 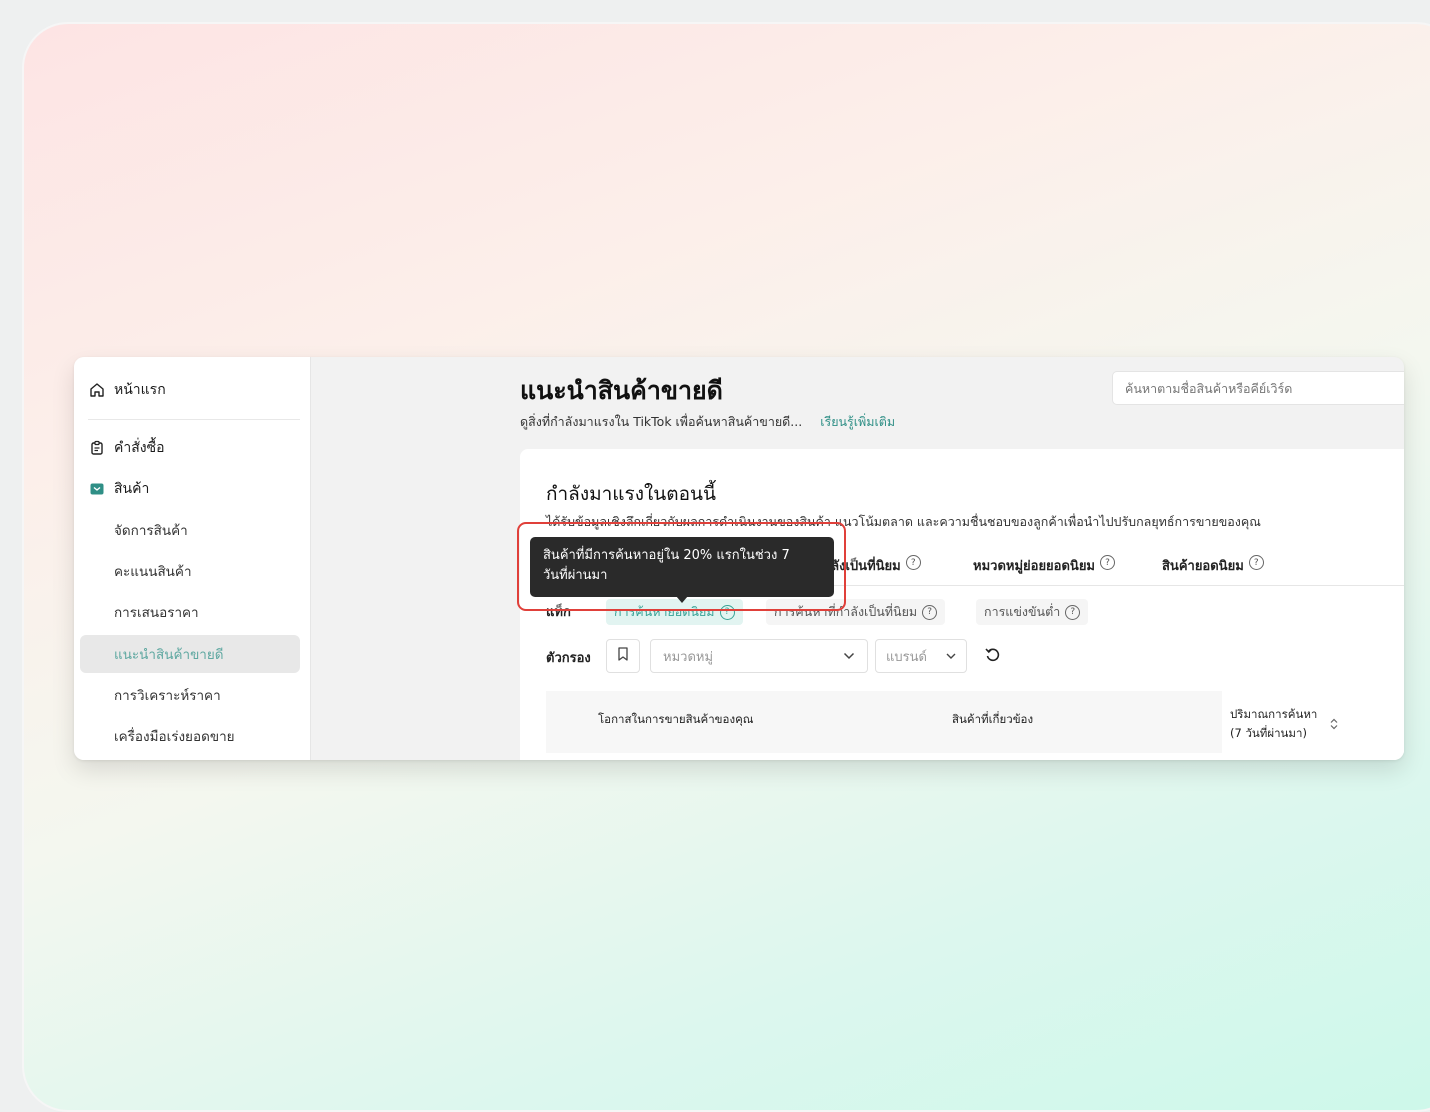 What do you see at coordinates (1268, 733) in the screenshot?
I see `column-header-line: (7 วันที่ผ่านมา)` at bounding box center [1268, 733].